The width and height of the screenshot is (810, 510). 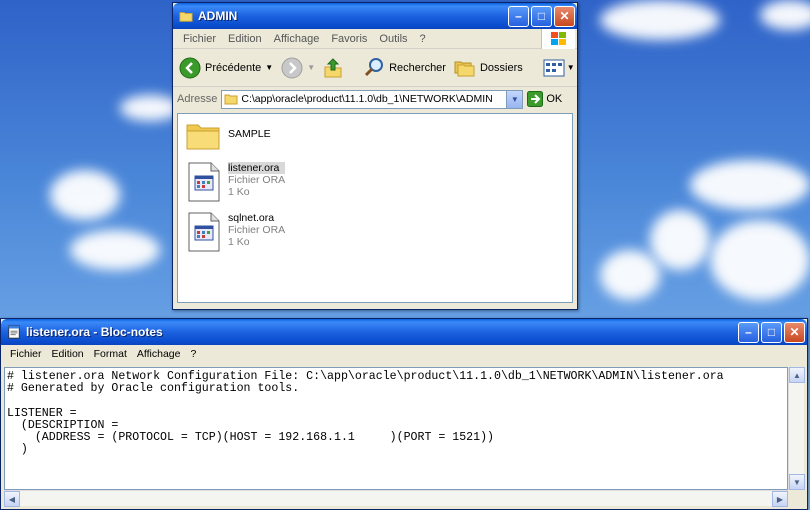 I want to click on menu-format: Format, so click(x=110, y=354).